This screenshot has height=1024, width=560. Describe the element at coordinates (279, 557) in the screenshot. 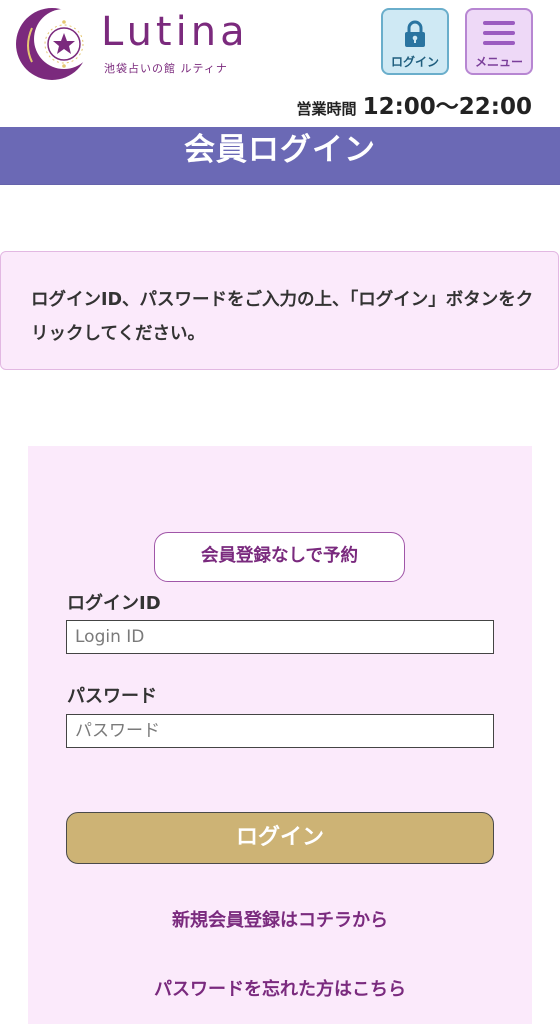

I see `guest-reservation-button: 会員登録なしで予約` at that location.